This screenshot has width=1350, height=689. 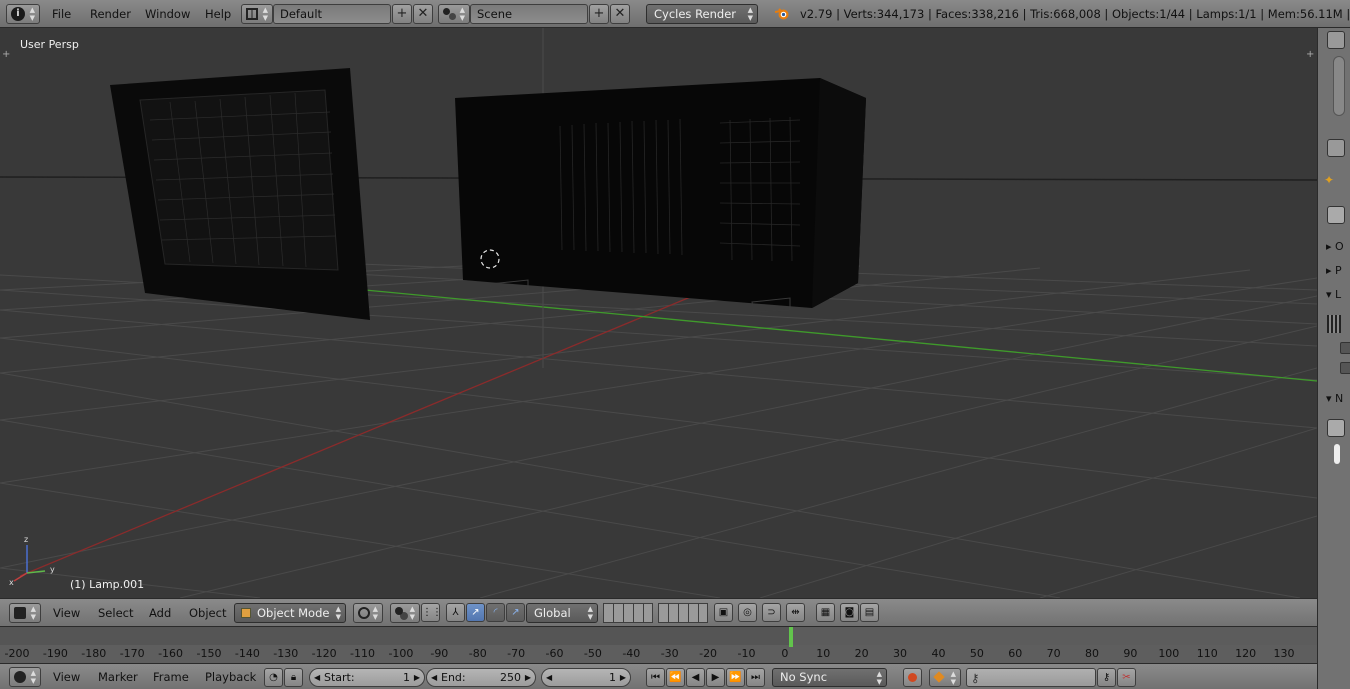 What do you see at coordinates (1333, 294) in the screenshot?
I see `panel-l-header: ▾ L` at bounding box center [1333, 294].